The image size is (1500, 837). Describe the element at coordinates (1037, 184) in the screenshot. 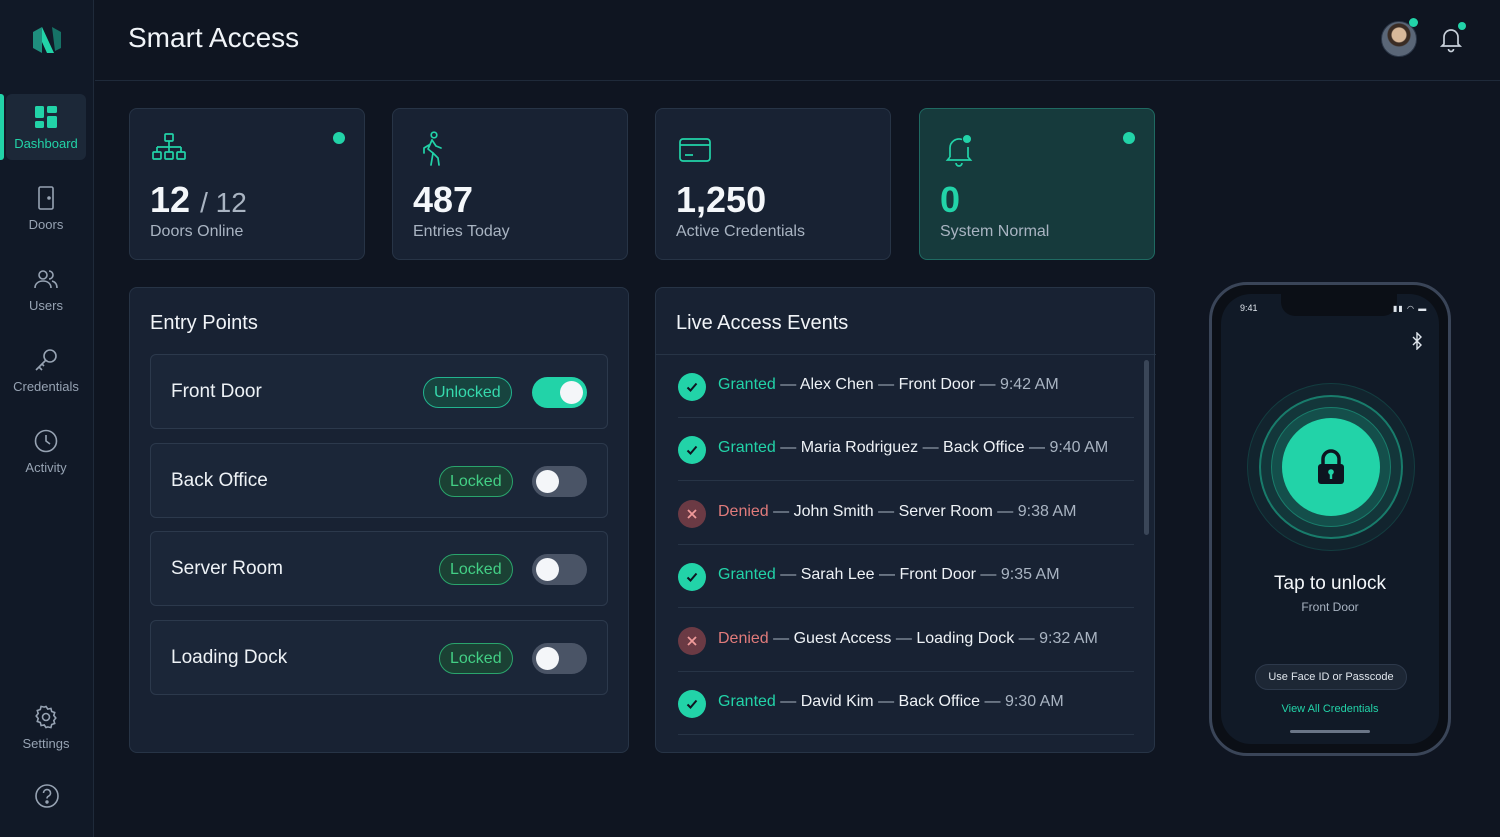

I see `stat-card-system-normal: 0 System Normal` at that location.